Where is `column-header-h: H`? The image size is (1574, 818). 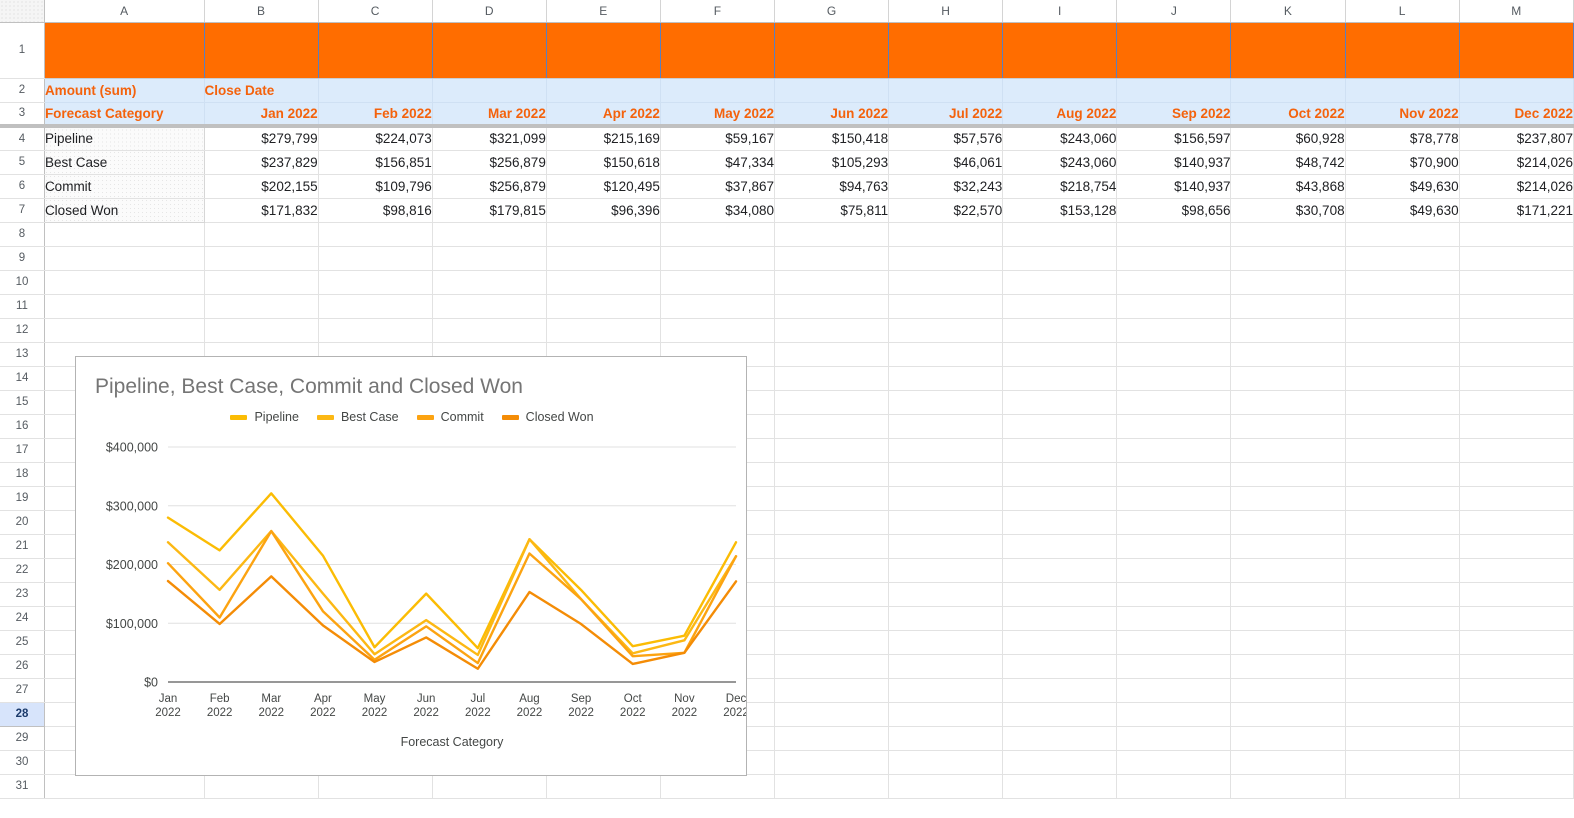
column-header-h: H is located at coordinates (946, 11).